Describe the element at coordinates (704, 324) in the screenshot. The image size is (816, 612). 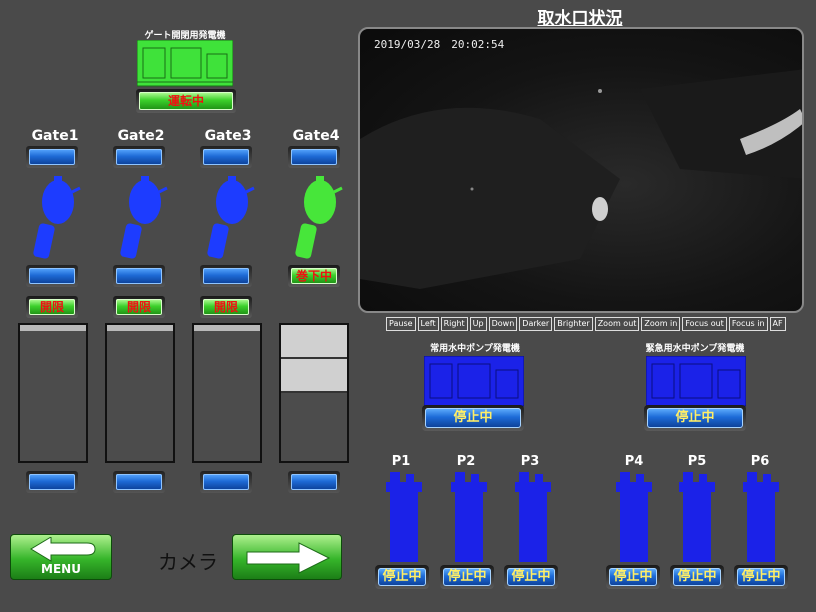
I see `camera-focus-out-button: Focus out` at that location.